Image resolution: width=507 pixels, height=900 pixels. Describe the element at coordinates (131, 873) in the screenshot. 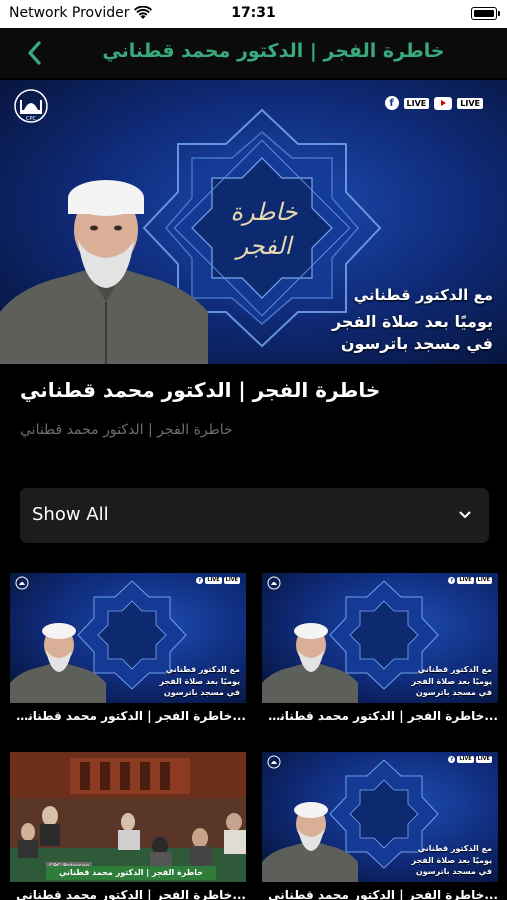

I see `overlay-title-bar: خاطرة الفجر | الدكتور محمد قطناني` at that location.